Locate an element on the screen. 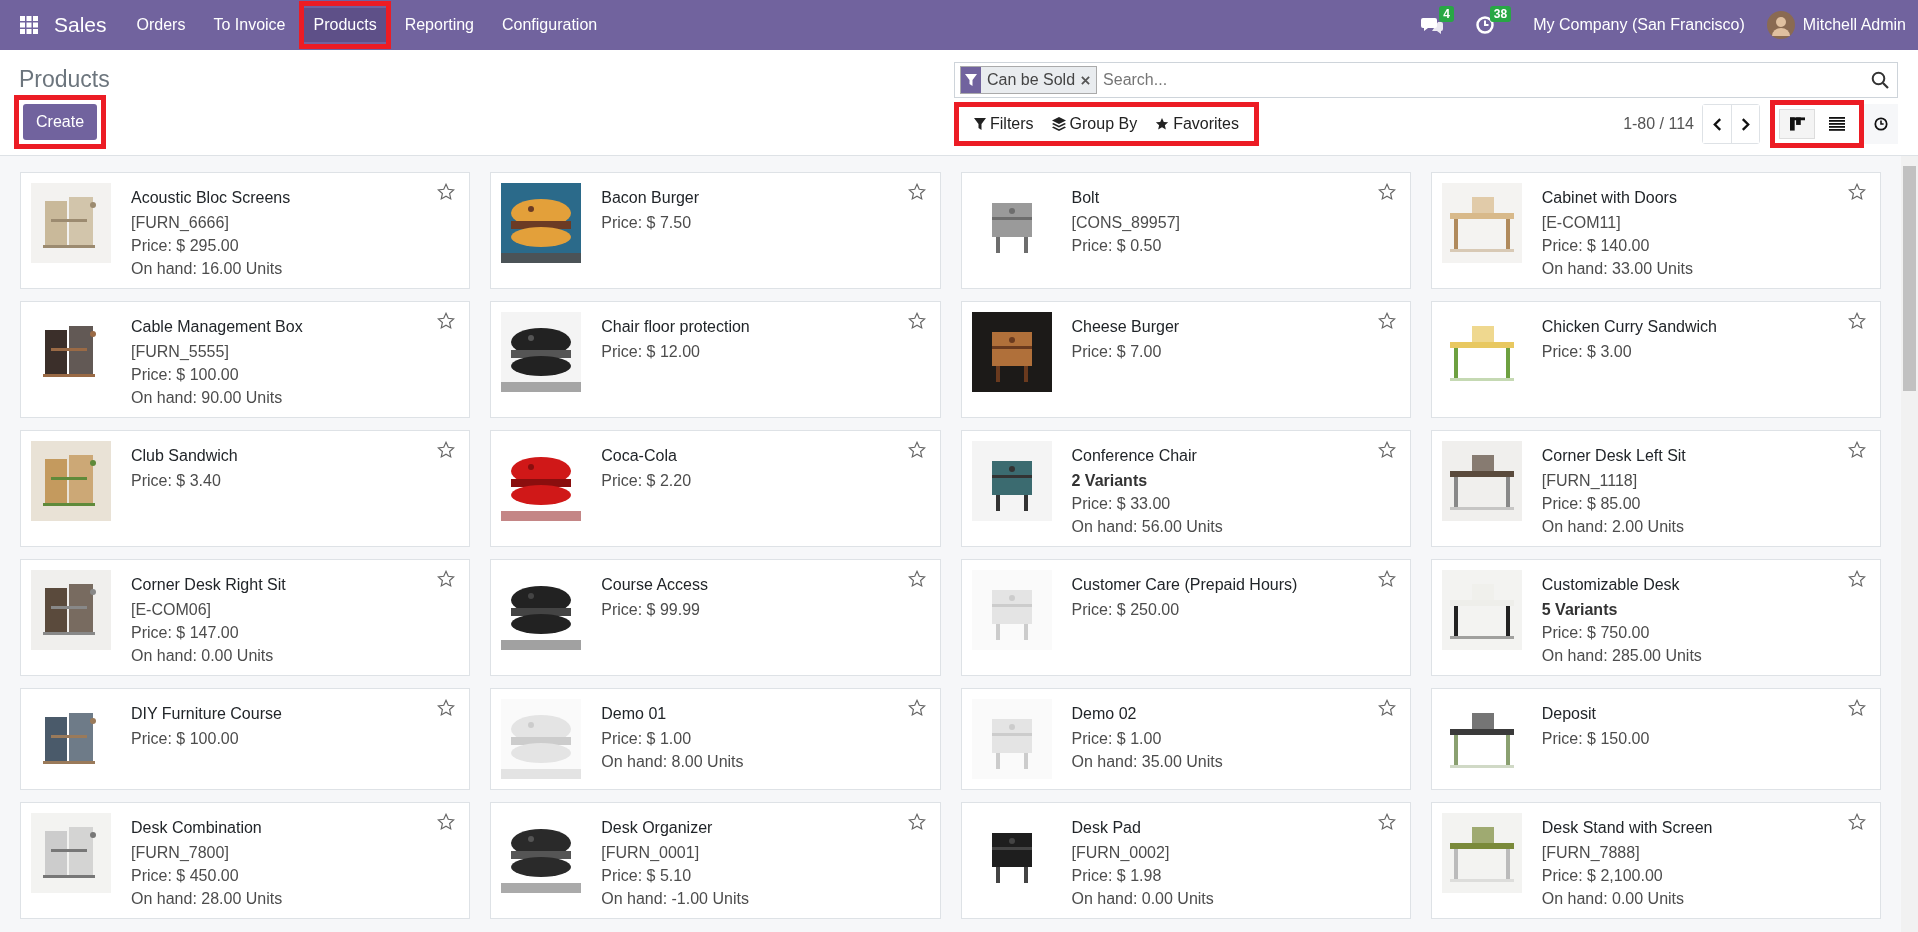  product-card: Demo 01 Price: $ 1.00 On hand: 8.00 Units is located at coordinates (715, 739).